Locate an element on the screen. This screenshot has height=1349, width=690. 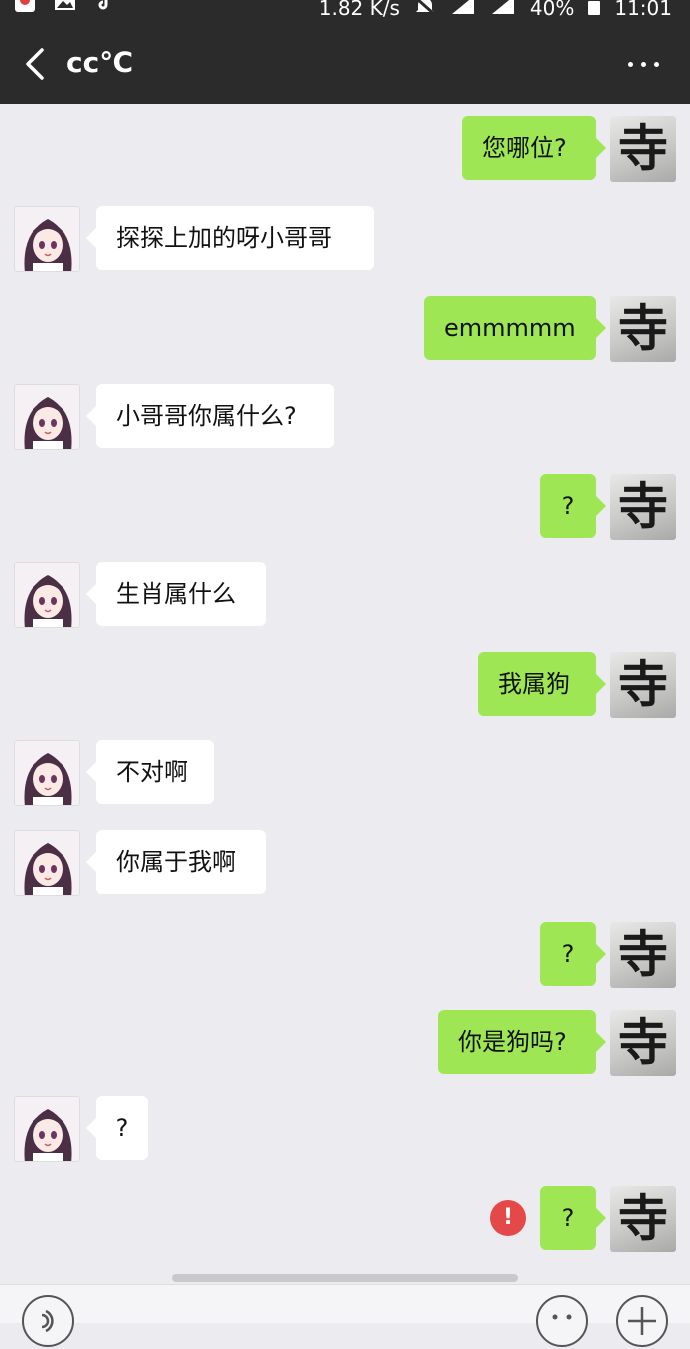
add-button is located at coordinates (642, 1321).